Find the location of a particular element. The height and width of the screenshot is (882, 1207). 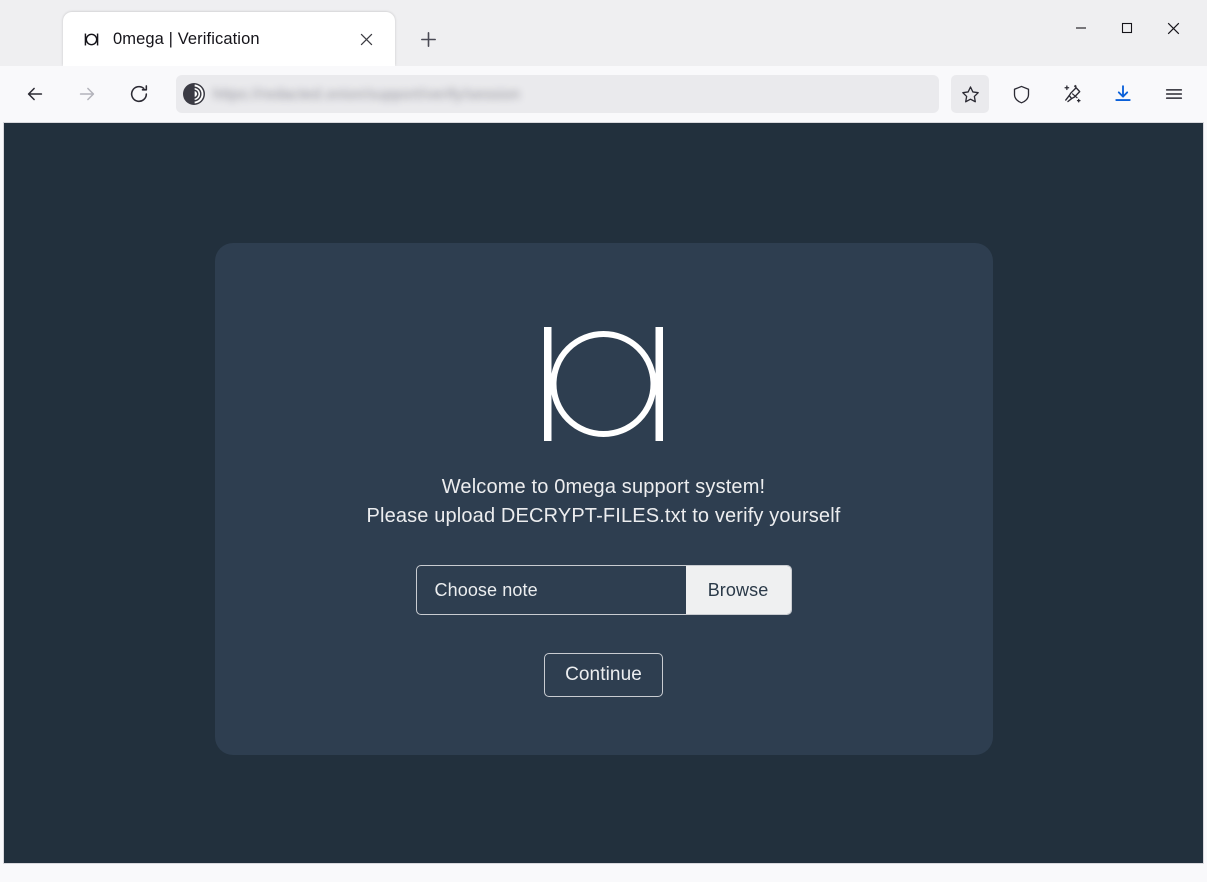

new-identity-button is located at coordinates (1072, 94).